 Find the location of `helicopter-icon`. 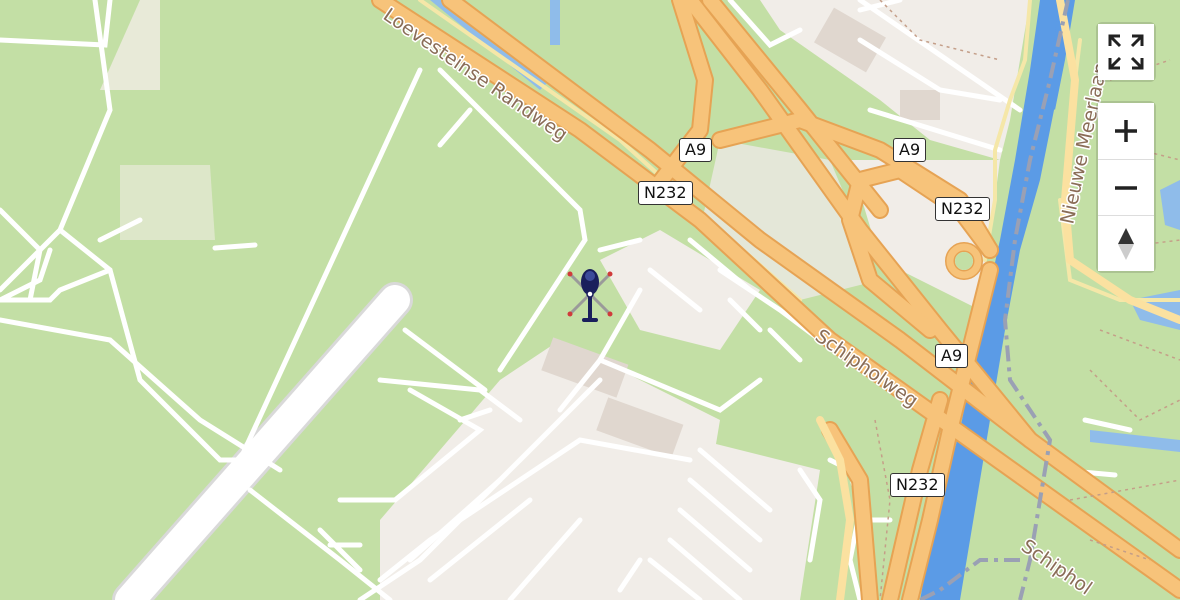

helicopter-icon is located at coordinates (590, 298).